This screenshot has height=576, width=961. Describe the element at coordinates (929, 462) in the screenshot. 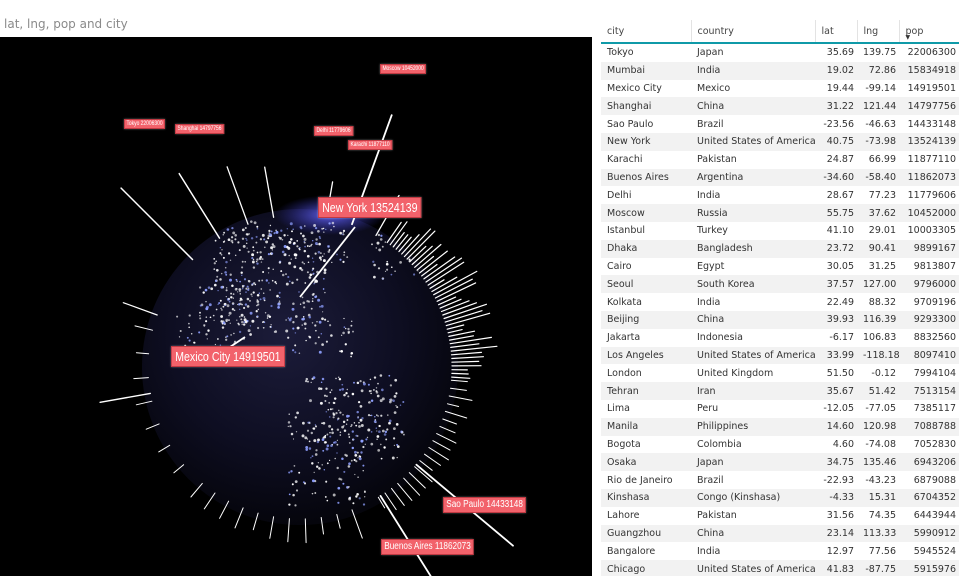

I see `cell-pop: 6943206` at that location.